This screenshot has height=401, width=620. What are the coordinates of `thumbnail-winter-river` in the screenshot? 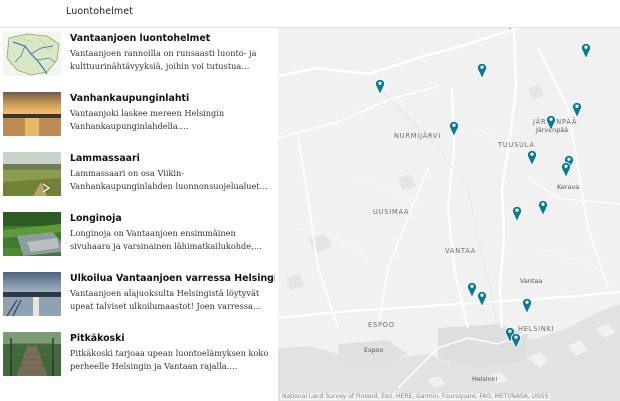 It's located at (32, 294).